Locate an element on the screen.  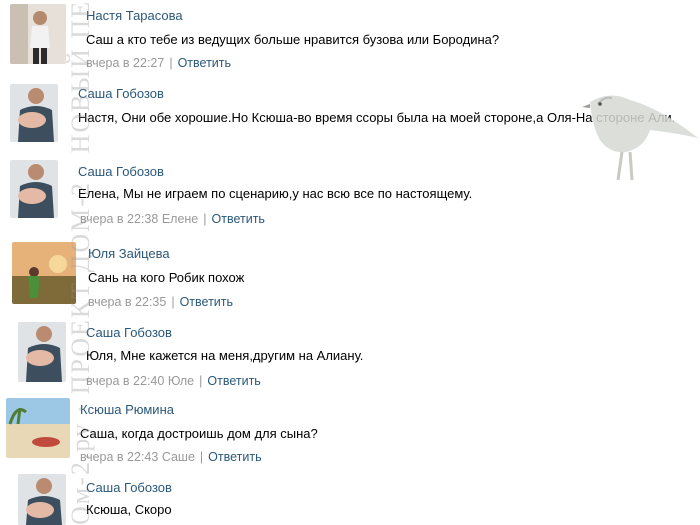
avatar-photo-woman is located at coordinates (38, 34).